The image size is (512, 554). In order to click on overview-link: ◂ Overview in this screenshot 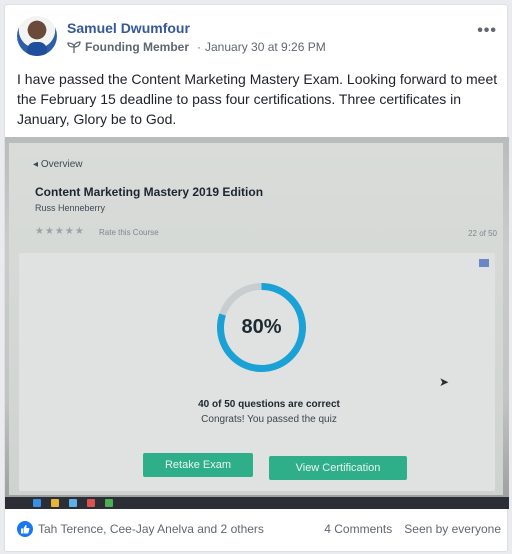, I will do `click(58, 164)`.